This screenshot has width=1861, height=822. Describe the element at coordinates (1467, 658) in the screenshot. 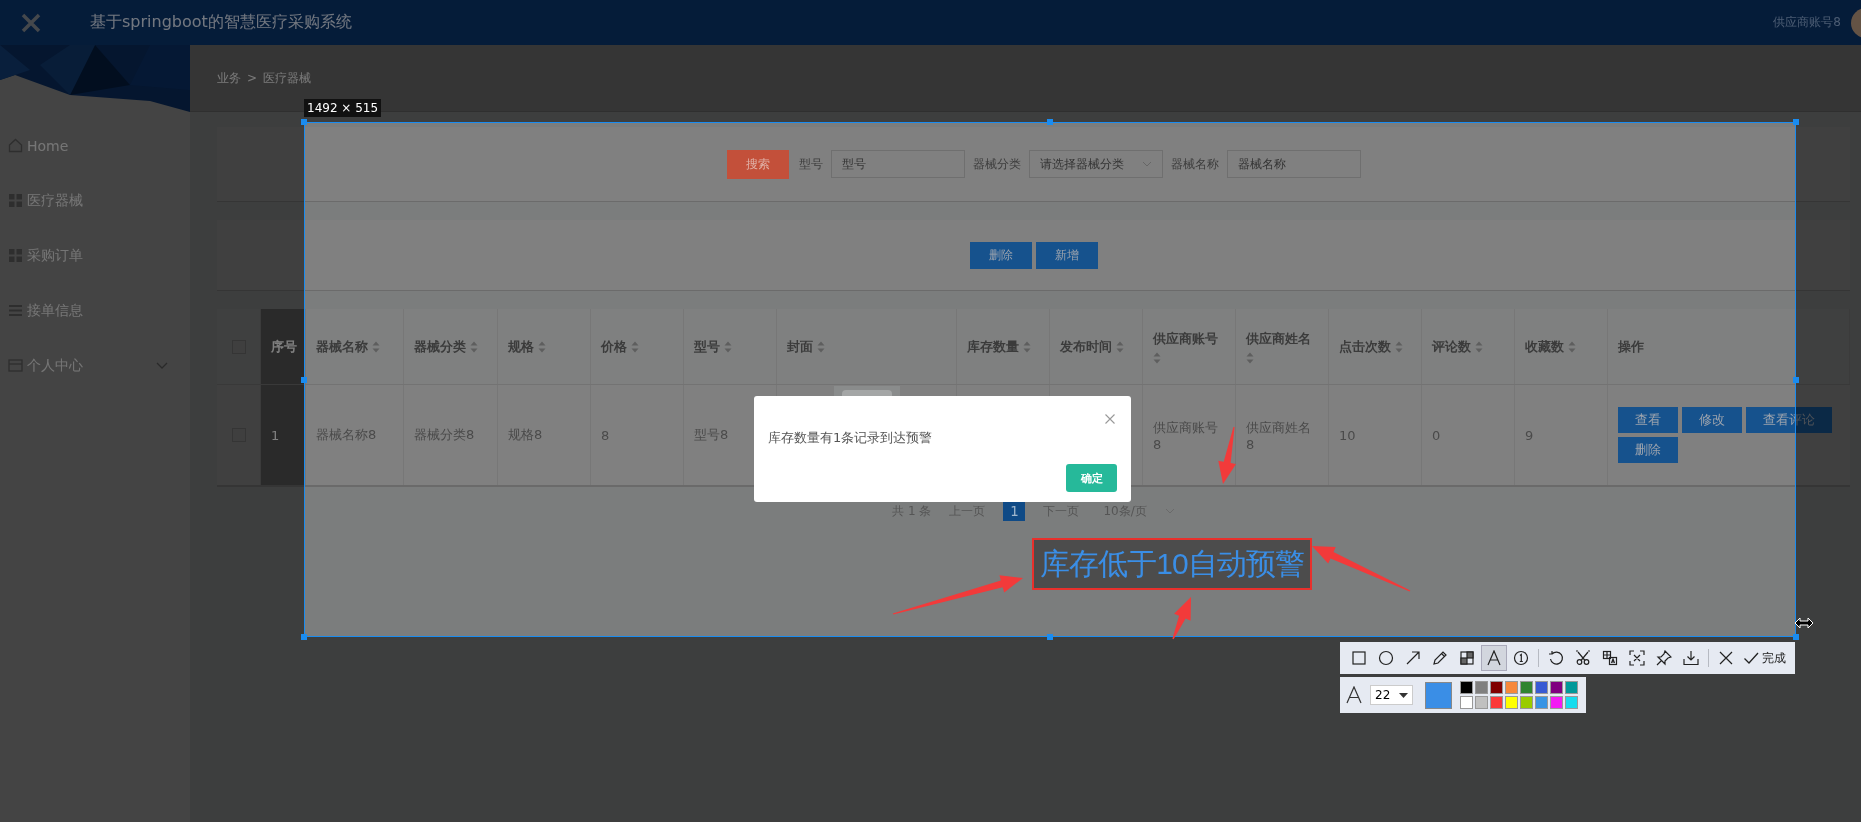

I see `checker-icon` at that location.